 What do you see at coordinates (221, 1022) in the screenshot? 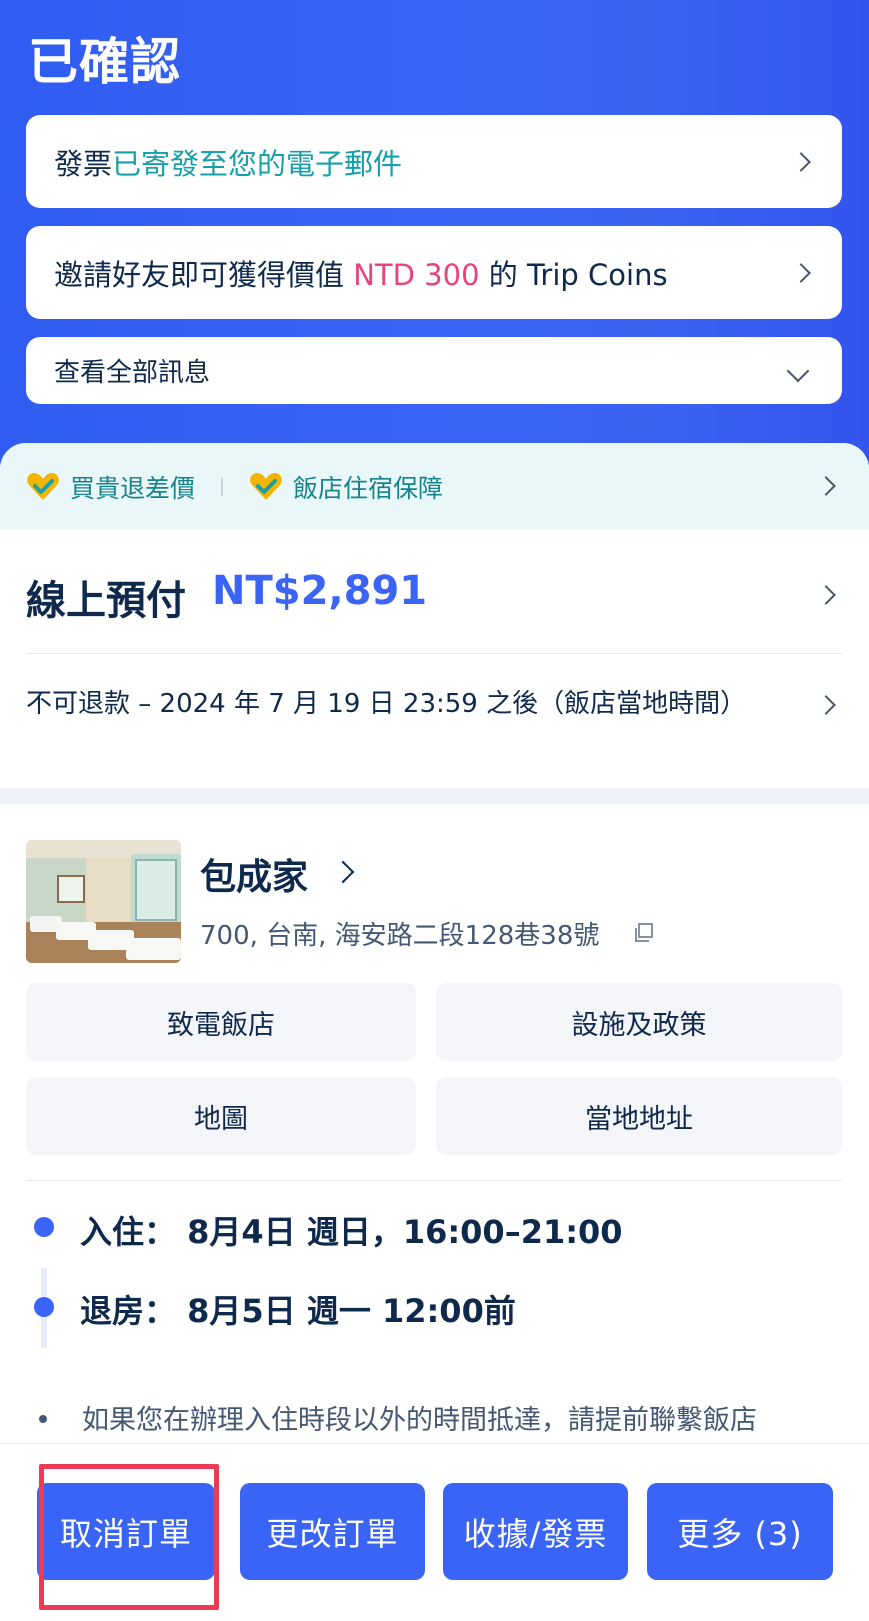
I see `call-hotel-button: 致電飯店` at bounding box center [221, 1022].